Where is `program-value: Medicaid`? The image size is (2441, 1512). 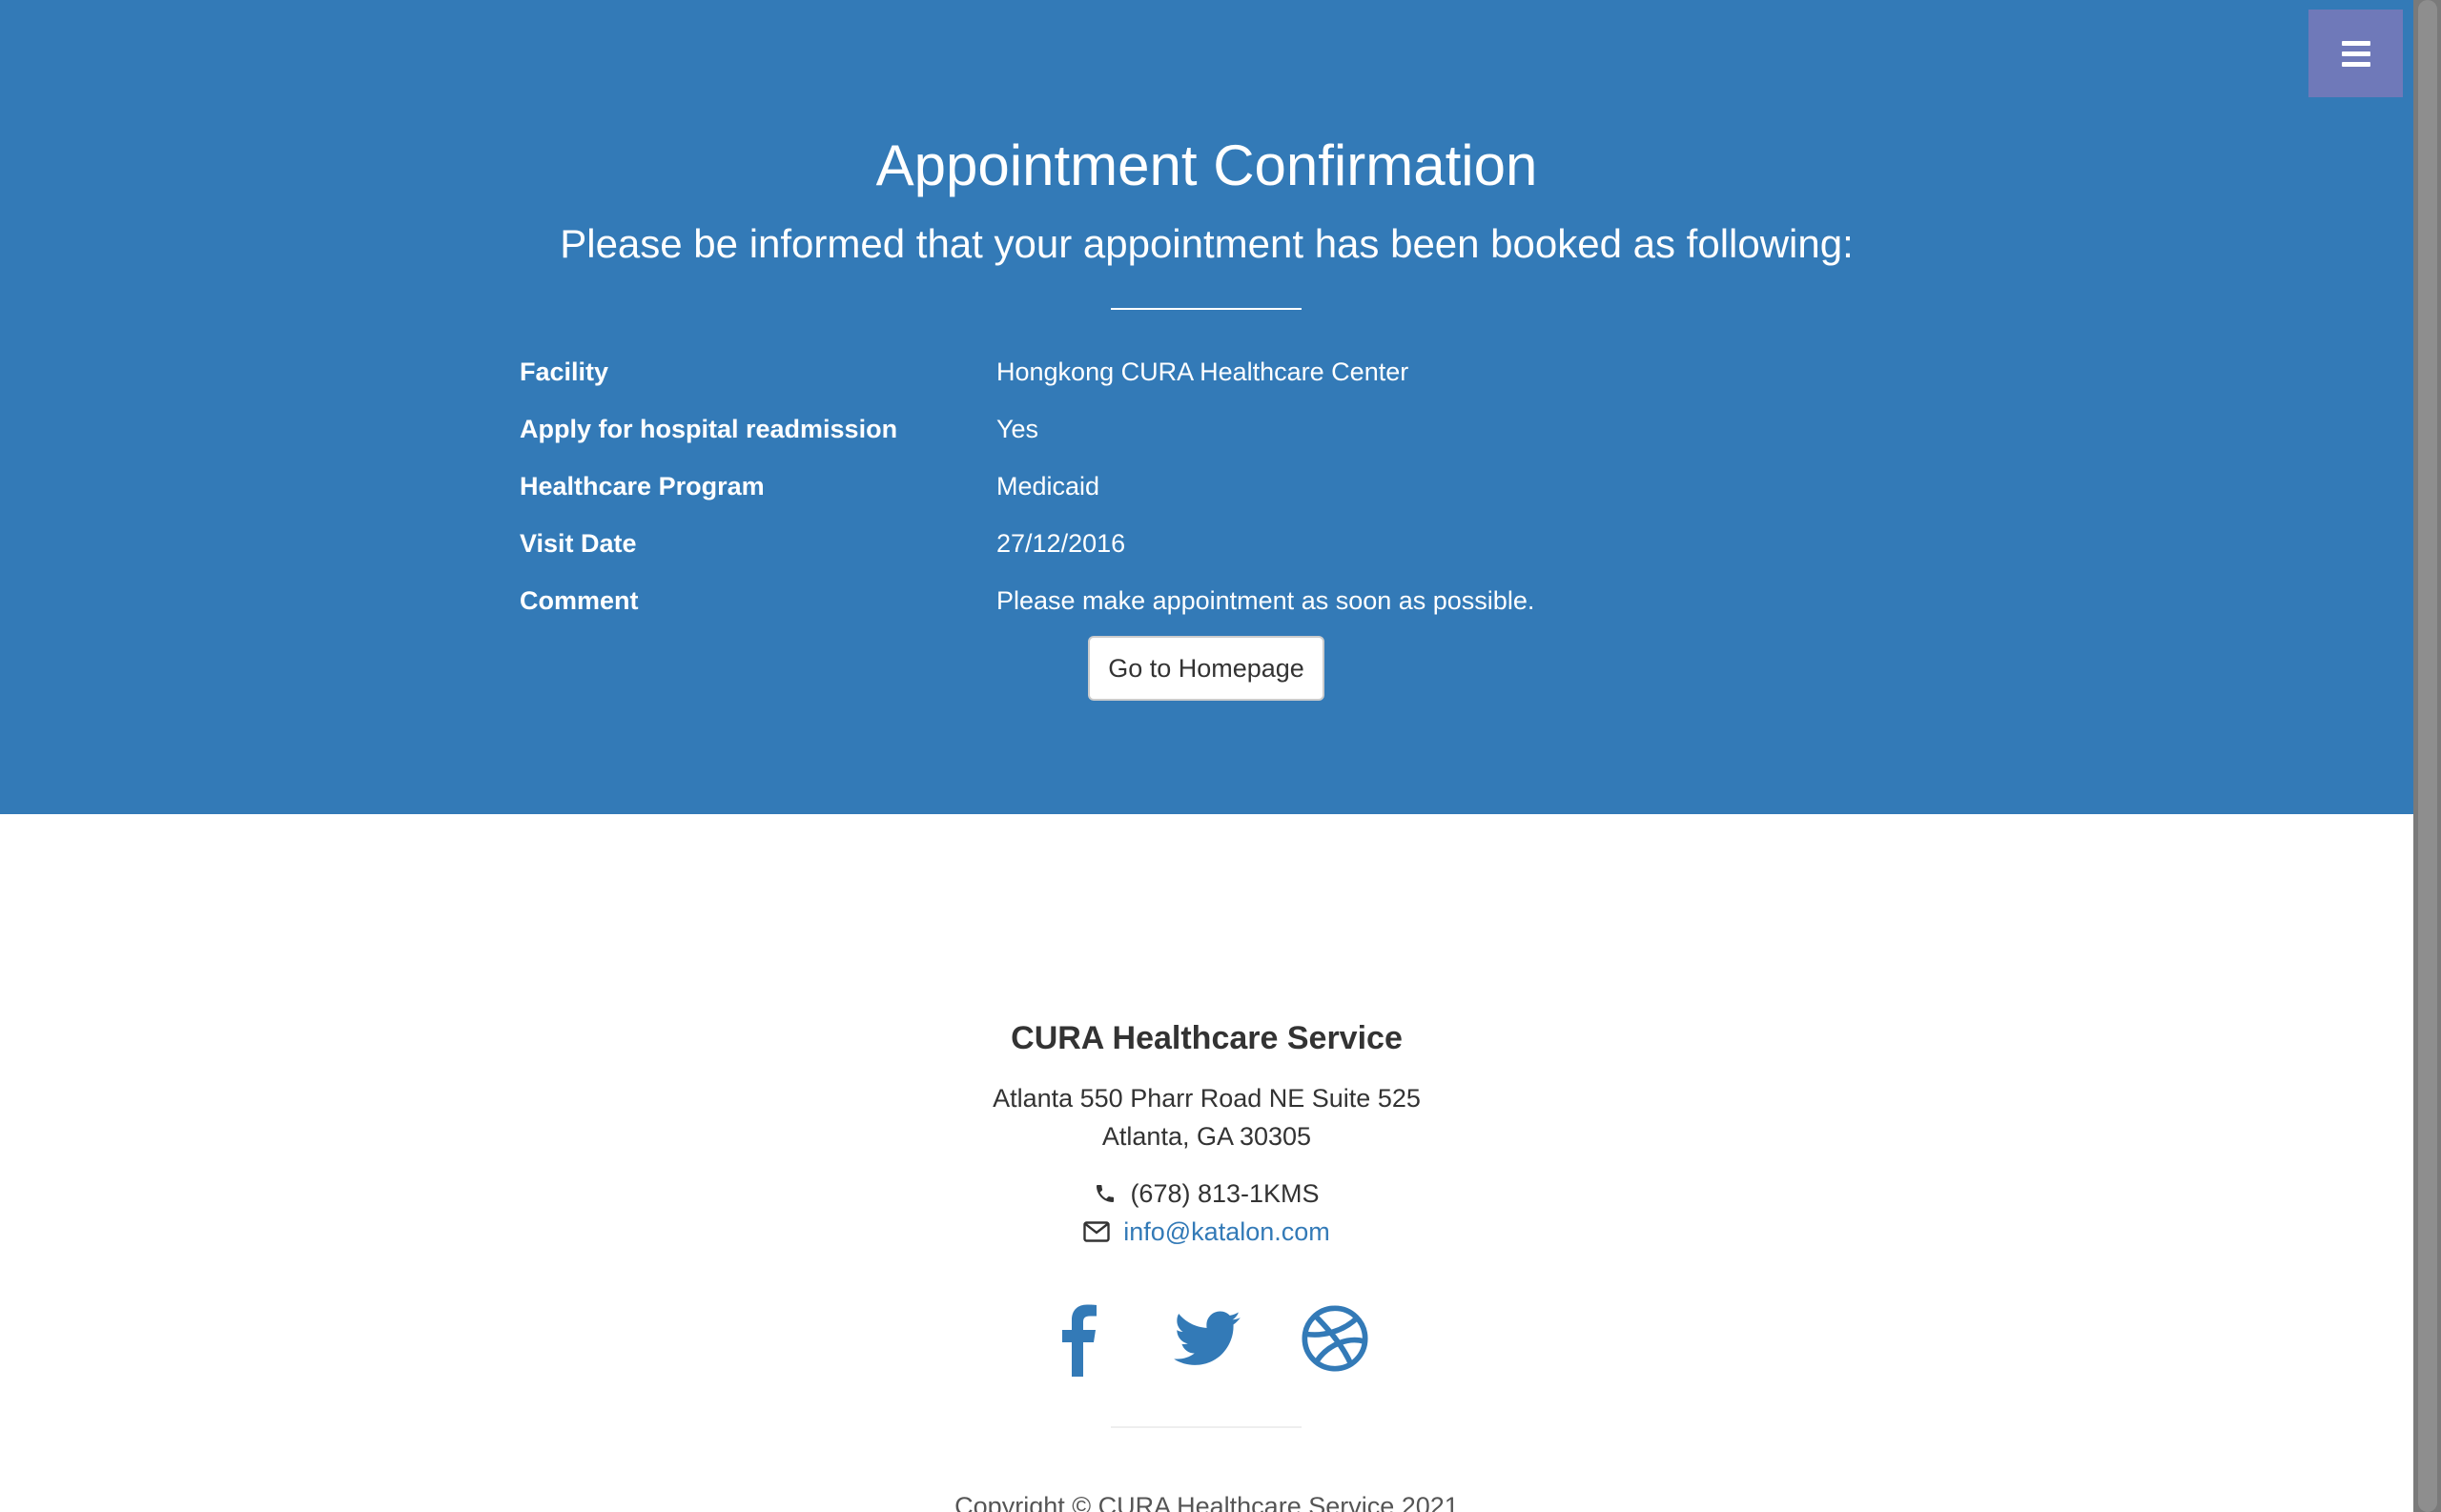 program-value: Medicaid is located at coordinates (1048, 486).